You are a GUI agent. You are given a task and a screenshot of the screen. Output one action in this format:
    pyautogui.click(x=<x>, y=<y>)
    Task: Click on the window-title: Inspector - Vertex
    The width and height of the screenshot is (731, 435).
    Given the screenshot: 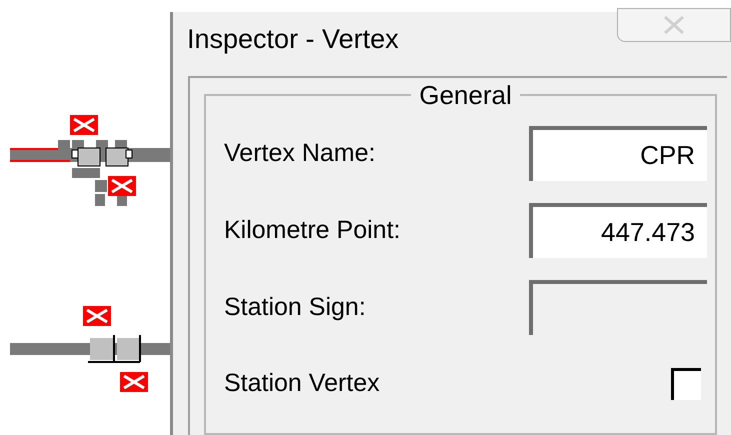 What is the action you would take?
    pyautogui.click(x=293, y=39)
    